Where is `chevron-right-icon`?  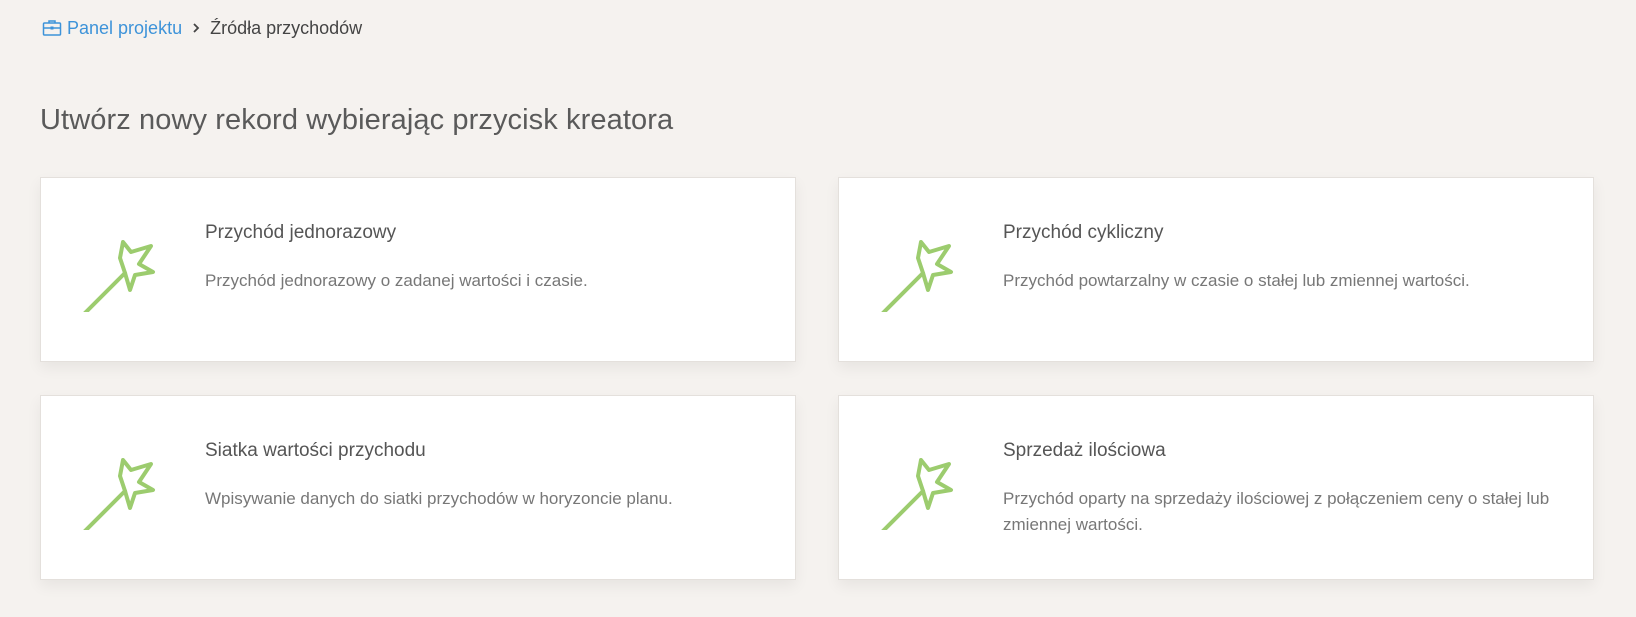 chevron-right-icon is located at coordinates (196, 28).